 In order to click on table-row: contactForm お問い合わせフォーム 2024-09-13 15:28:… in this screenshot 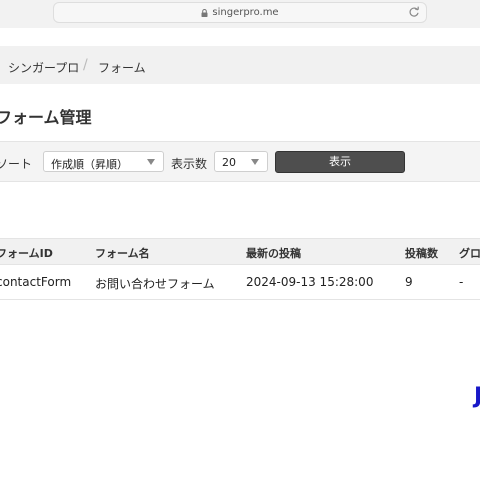, I will do `click(240, 282)`.